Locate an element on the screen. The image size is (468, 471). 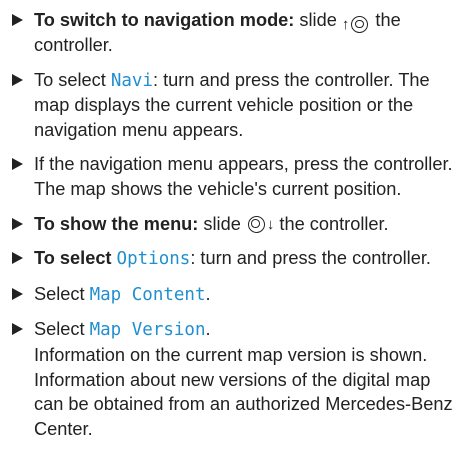
menu-term-options: Options is located at coordinates (153, 259).